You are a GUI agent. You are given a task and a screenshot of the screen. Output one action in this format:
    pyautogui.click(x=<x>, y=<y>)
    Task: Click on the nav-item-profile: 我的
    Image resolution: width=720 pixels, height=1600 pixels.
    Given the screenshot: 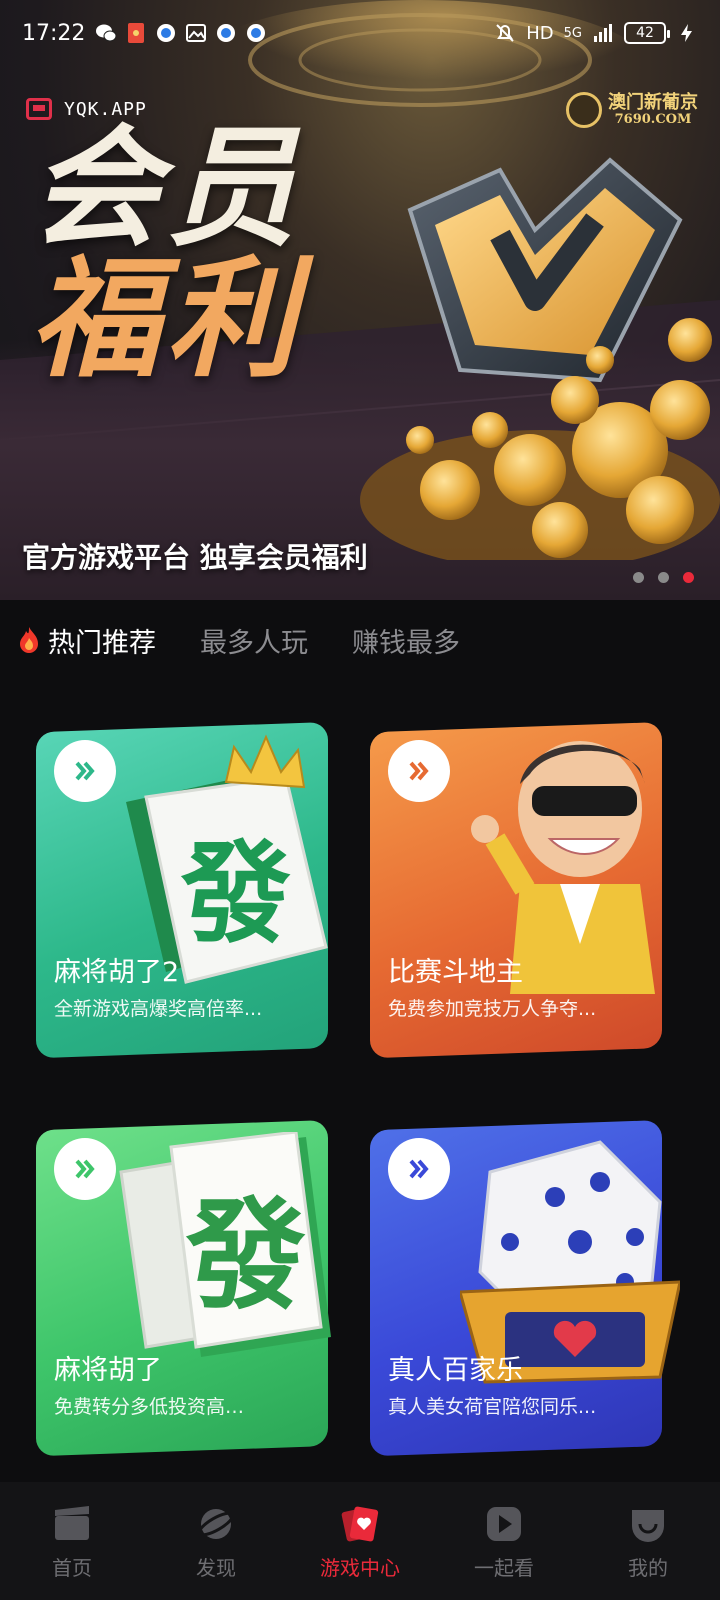 What is the action you would take?
    pyautogui.click(x=648, y=1542)
    